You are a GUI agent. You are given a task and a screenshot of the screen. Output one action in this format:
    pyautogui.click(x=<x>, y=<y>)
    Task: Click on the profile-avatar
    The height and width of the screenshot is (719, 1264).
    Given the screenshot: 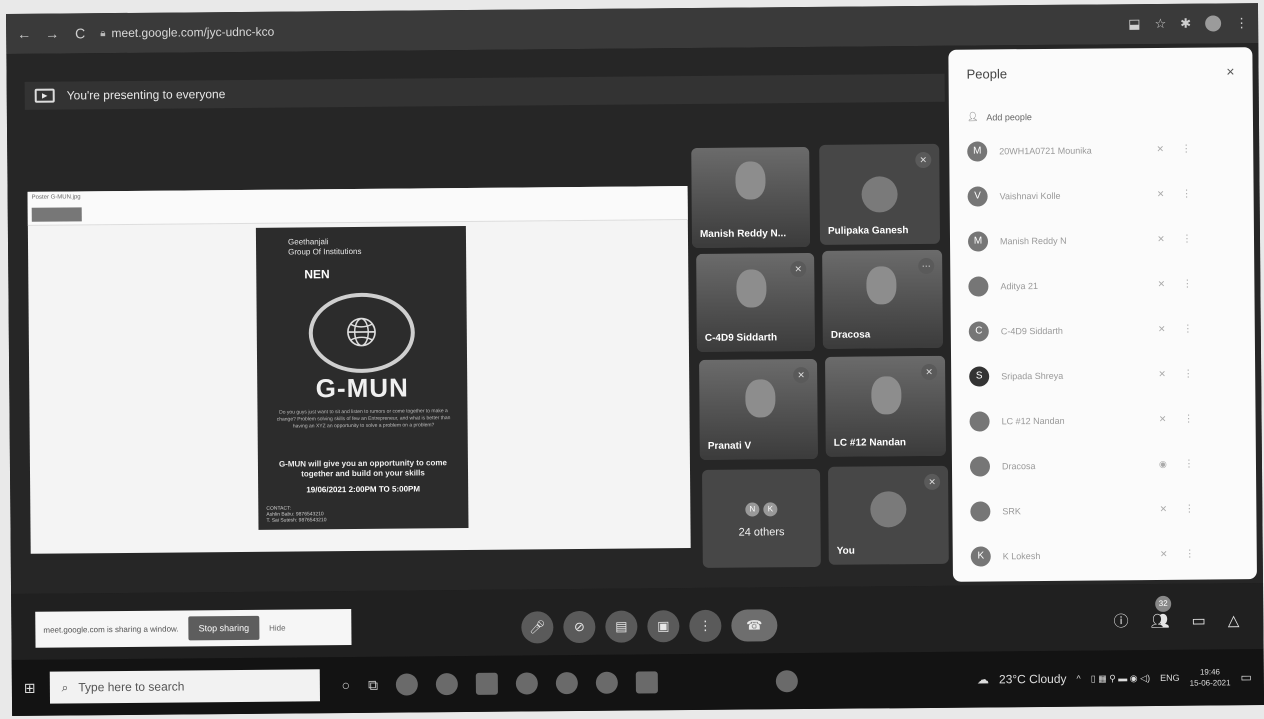 What is the action you would take?
    pyautogui.click(x=1213, y=23)
    